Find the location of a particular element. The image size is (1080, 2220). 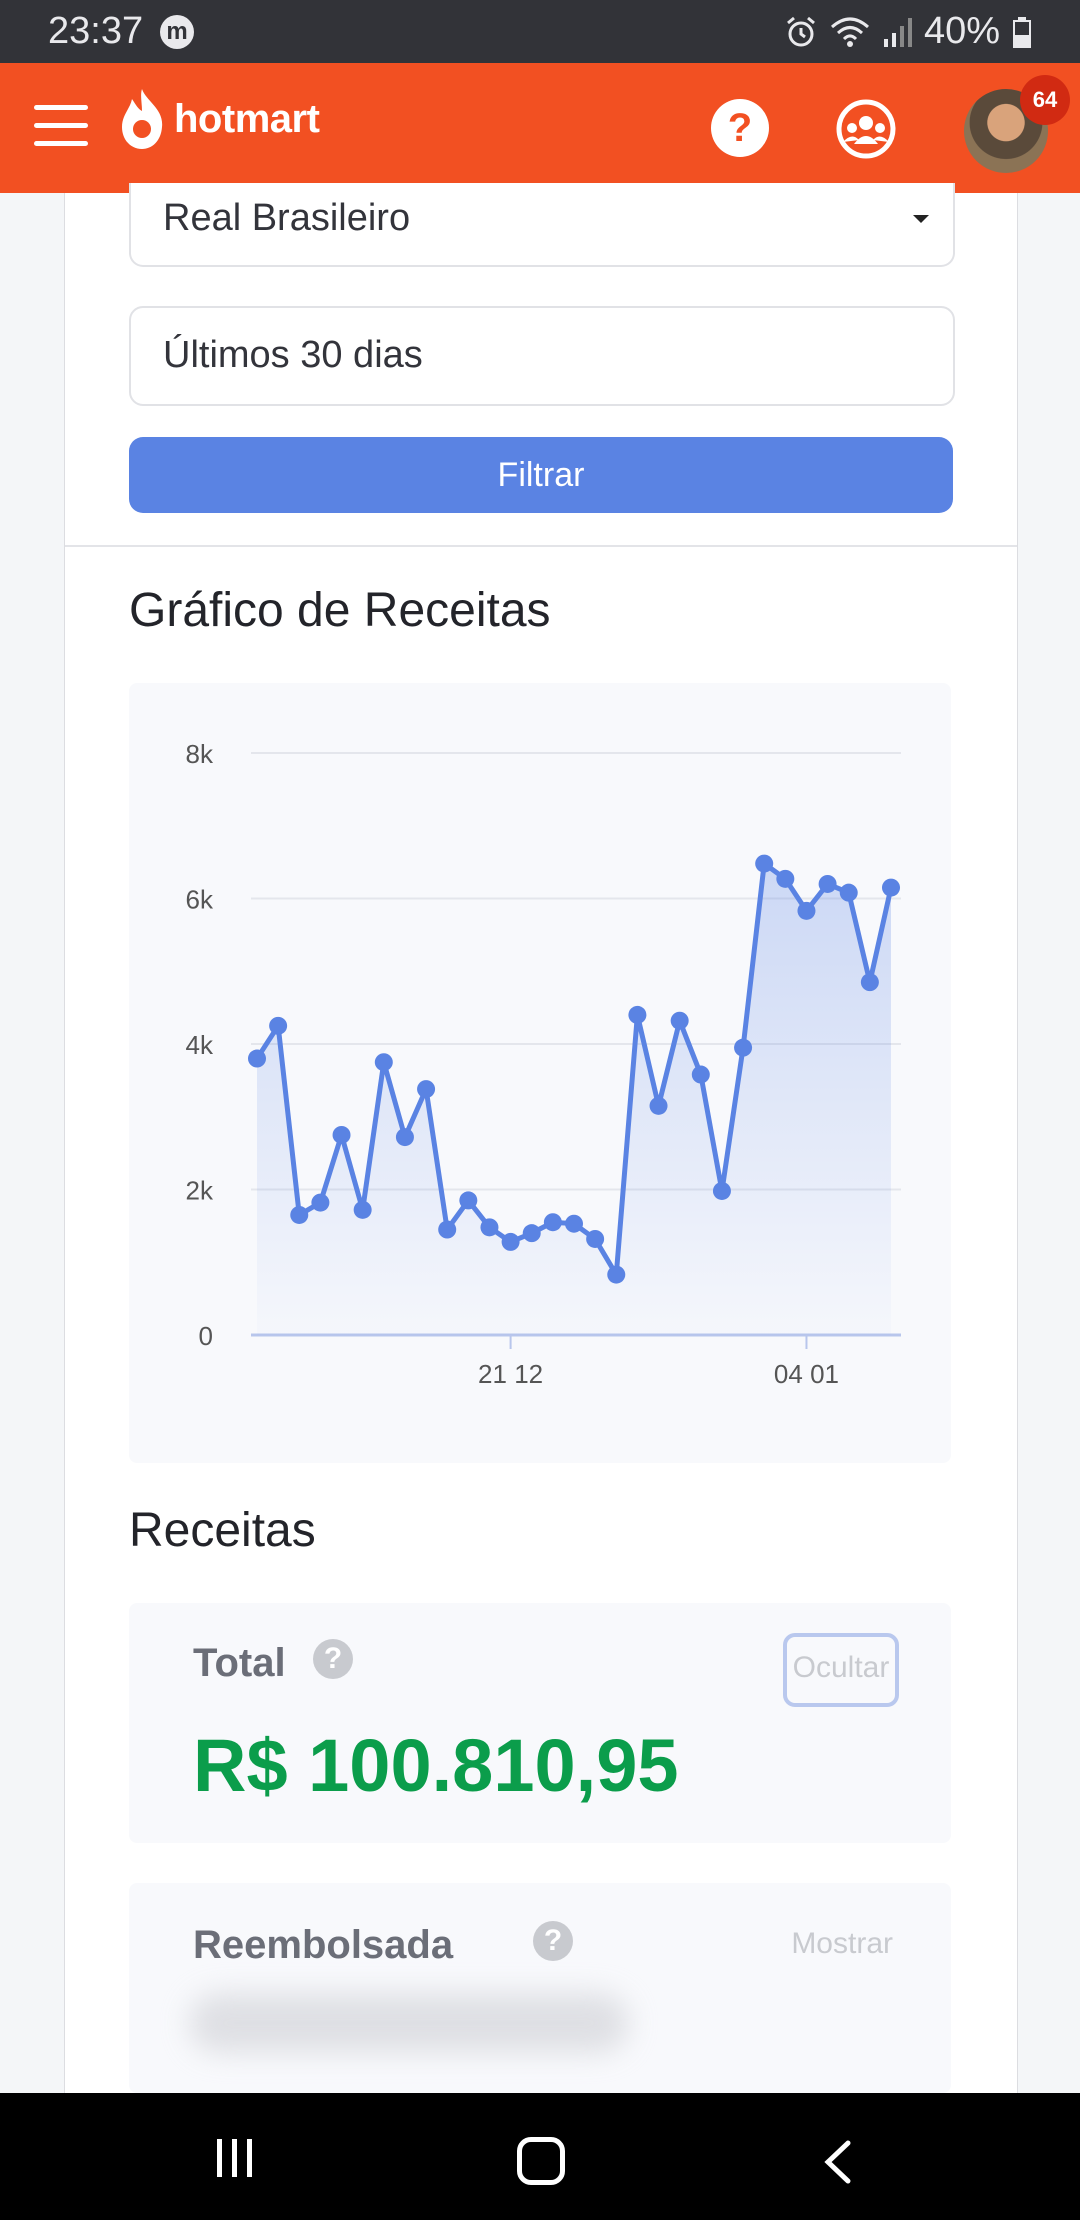

filter-button: Filtrar is located at coordinates (541, 475).